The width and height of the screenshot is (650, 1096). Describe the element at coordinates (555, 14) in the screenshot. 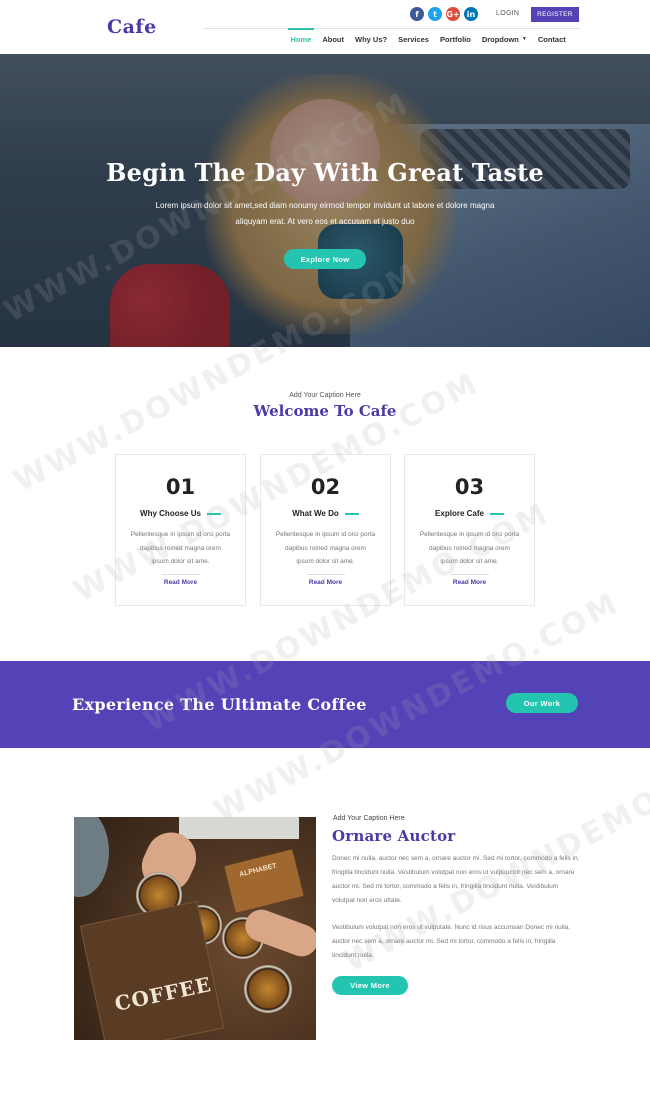

I see `register-button: REGISTER` at that location.